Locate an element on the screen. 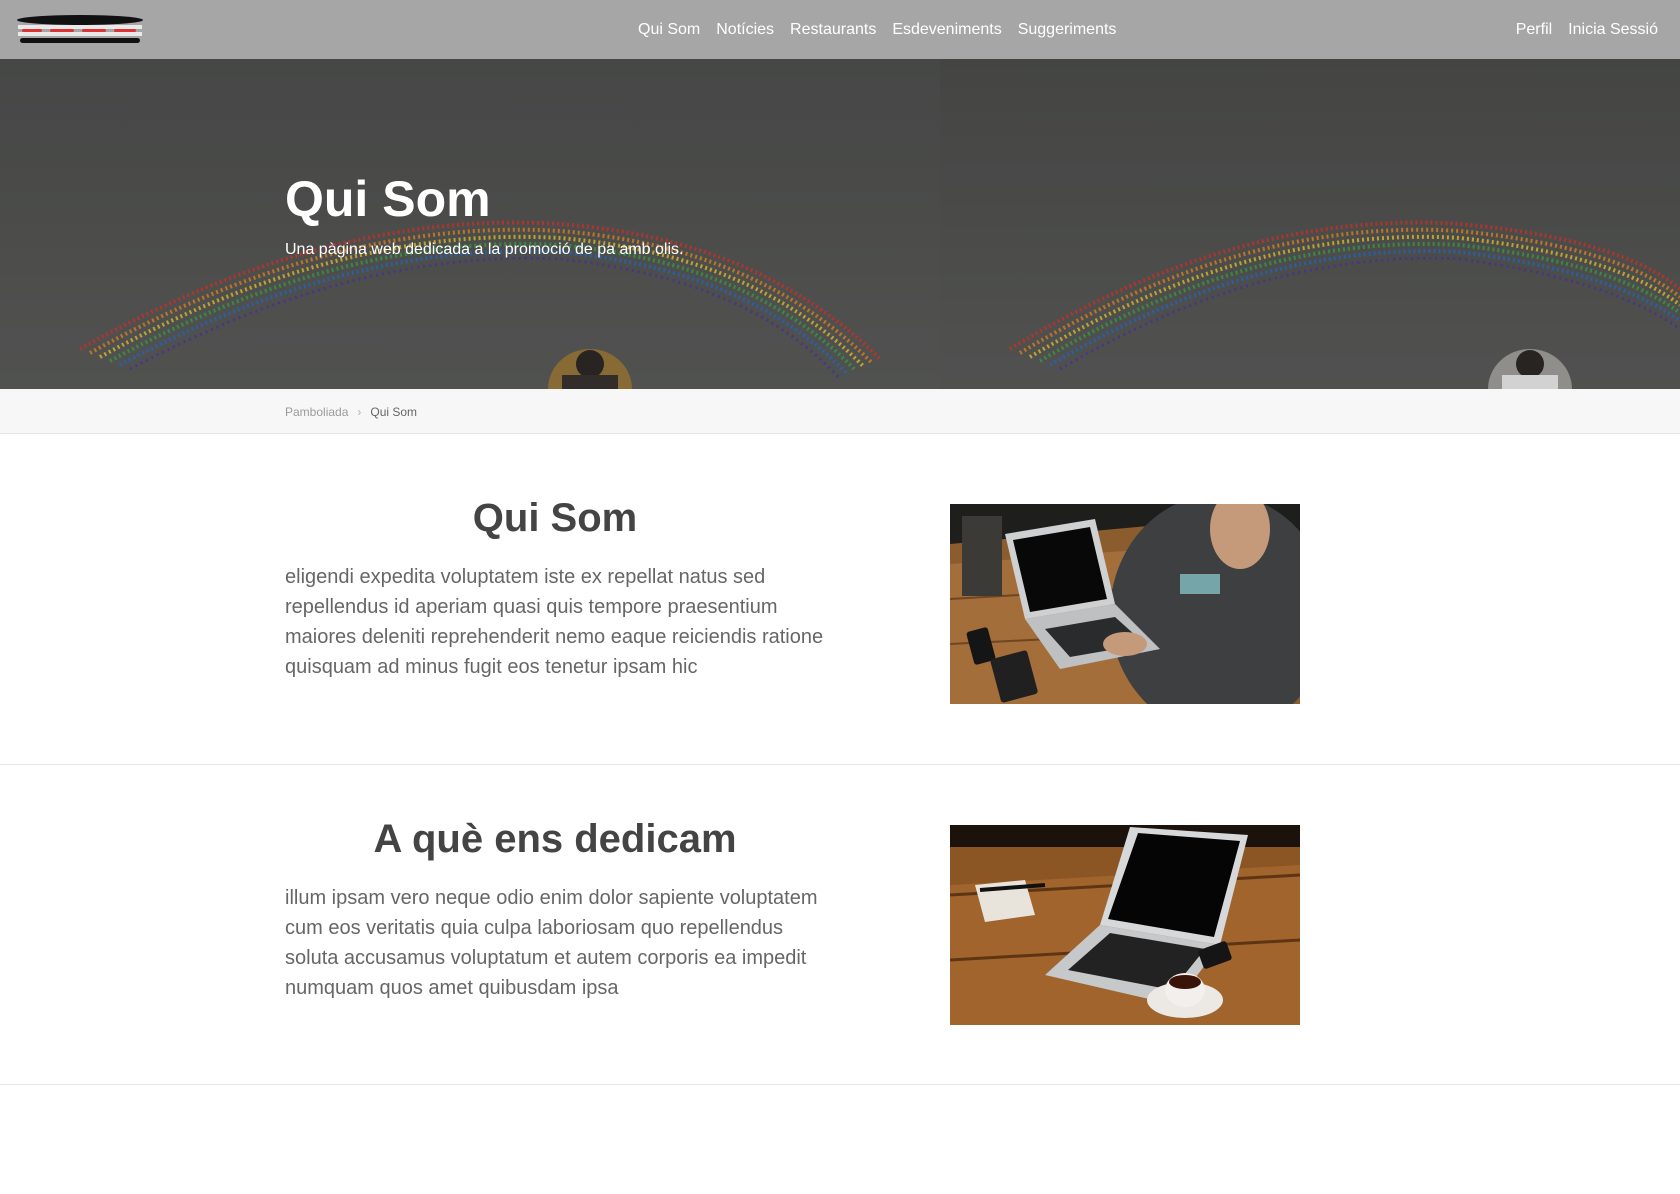  nav-link-perfil: Perfil is located at coordinates (1534, 30).